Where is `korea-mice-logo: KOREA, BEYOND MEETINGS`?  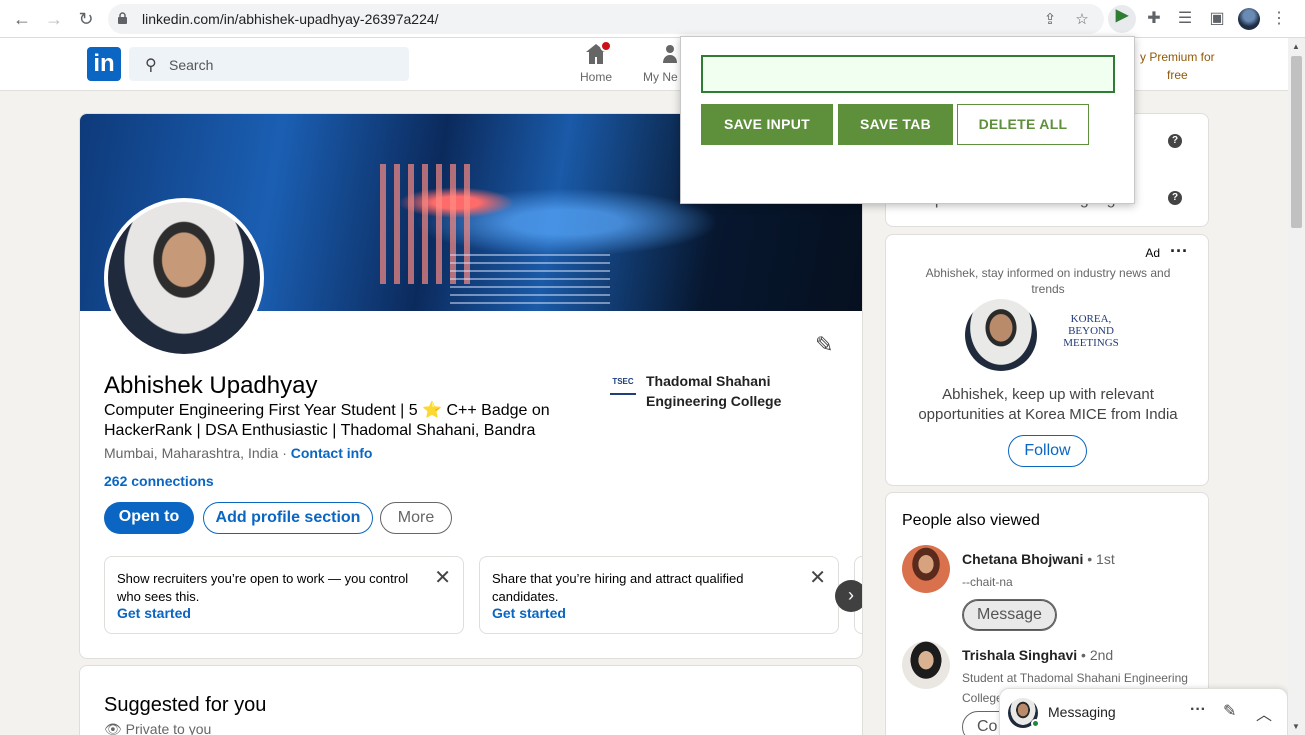
korea-mice-logo: KOREA, BEYOND MEETINGS is located at coordinates (1091, 331).